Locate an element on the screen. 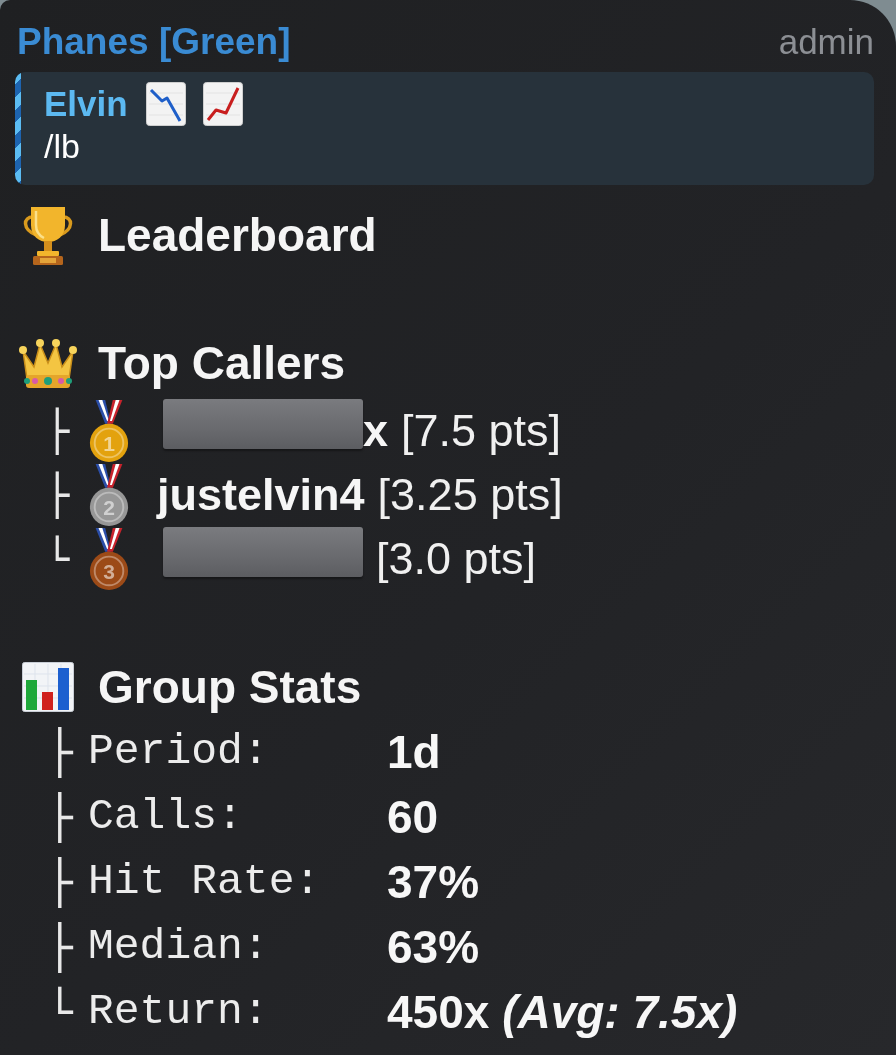 This screenshot has width=896, height=1055. crown-icon is located at coordinates (48, 363).